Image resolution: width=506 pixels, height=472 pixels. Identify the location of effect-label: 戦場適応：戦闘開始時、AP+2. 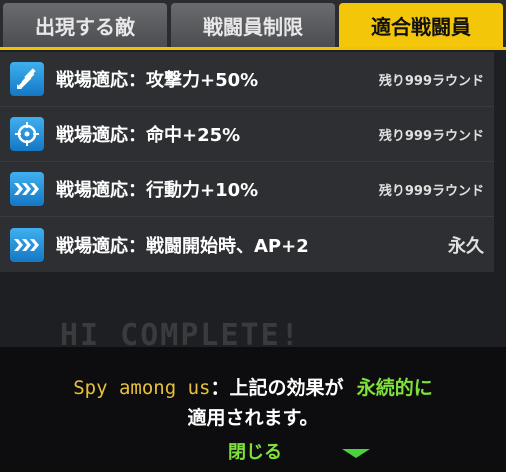
(182, 246).